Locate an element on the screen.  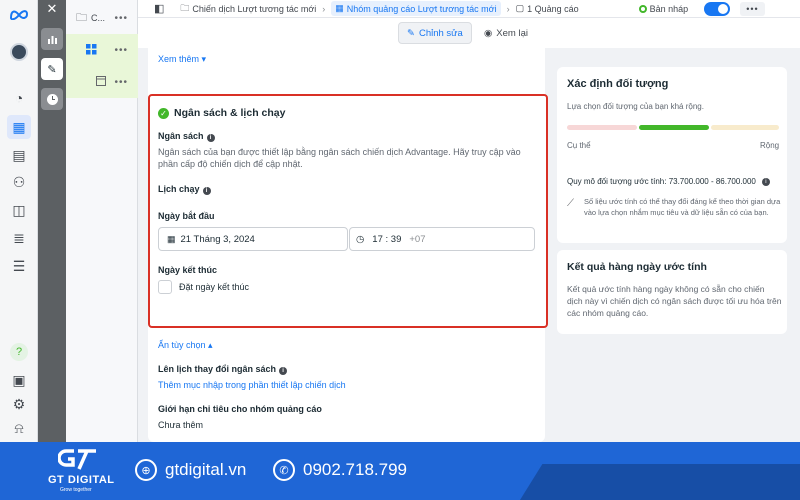
check-circle-icon: ✓ is located at coordinates (163, 113).